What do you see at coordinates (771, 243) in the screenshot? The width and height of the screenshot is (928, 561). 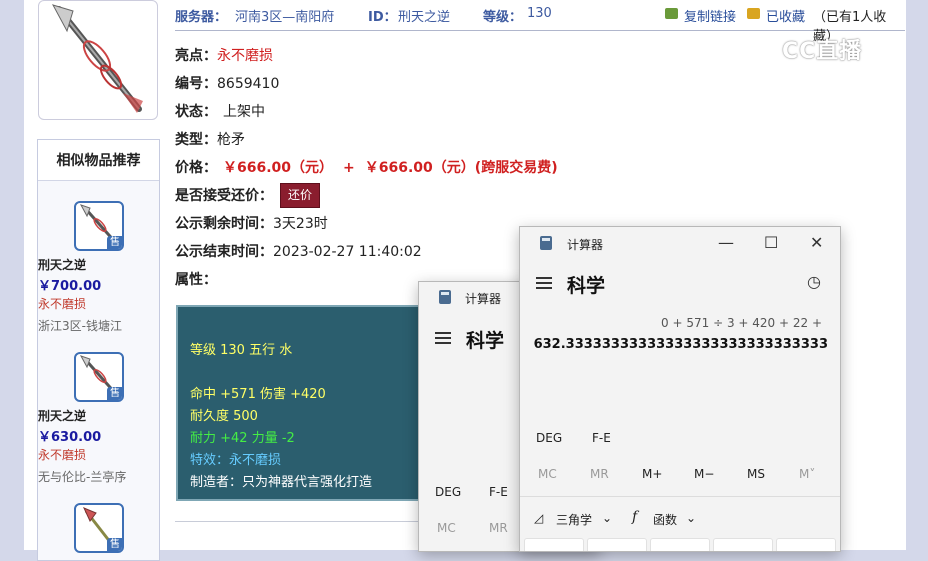 I see `maximize-icon: ☐` at bounding box center [771, 243].